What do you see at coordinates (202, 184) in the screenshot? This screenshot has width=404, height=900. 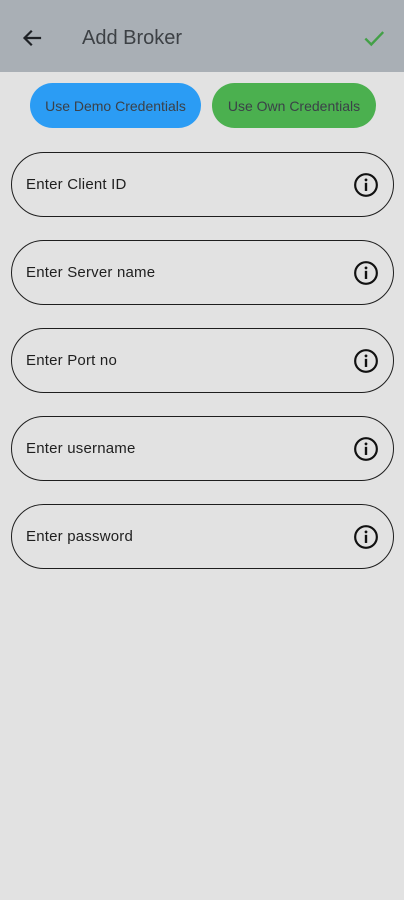 I see `client-id-field: Enter Client ID` at bounding box center [202, 184].